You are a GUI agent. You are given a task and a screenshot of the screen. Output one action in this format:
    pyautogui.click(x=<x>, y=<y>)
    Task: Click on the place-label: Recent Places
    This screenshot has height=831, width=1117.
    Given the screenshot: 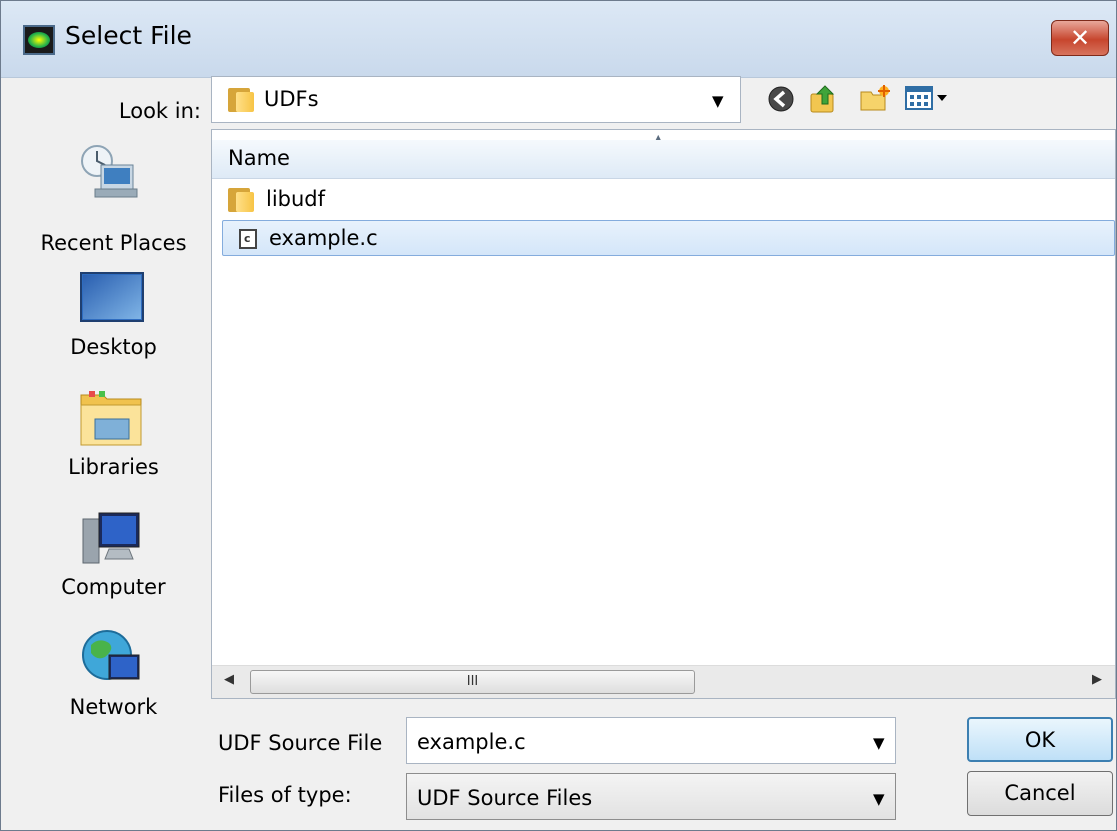 What is the action you would take?
    pyautogui.click(x=113, y=243)
    